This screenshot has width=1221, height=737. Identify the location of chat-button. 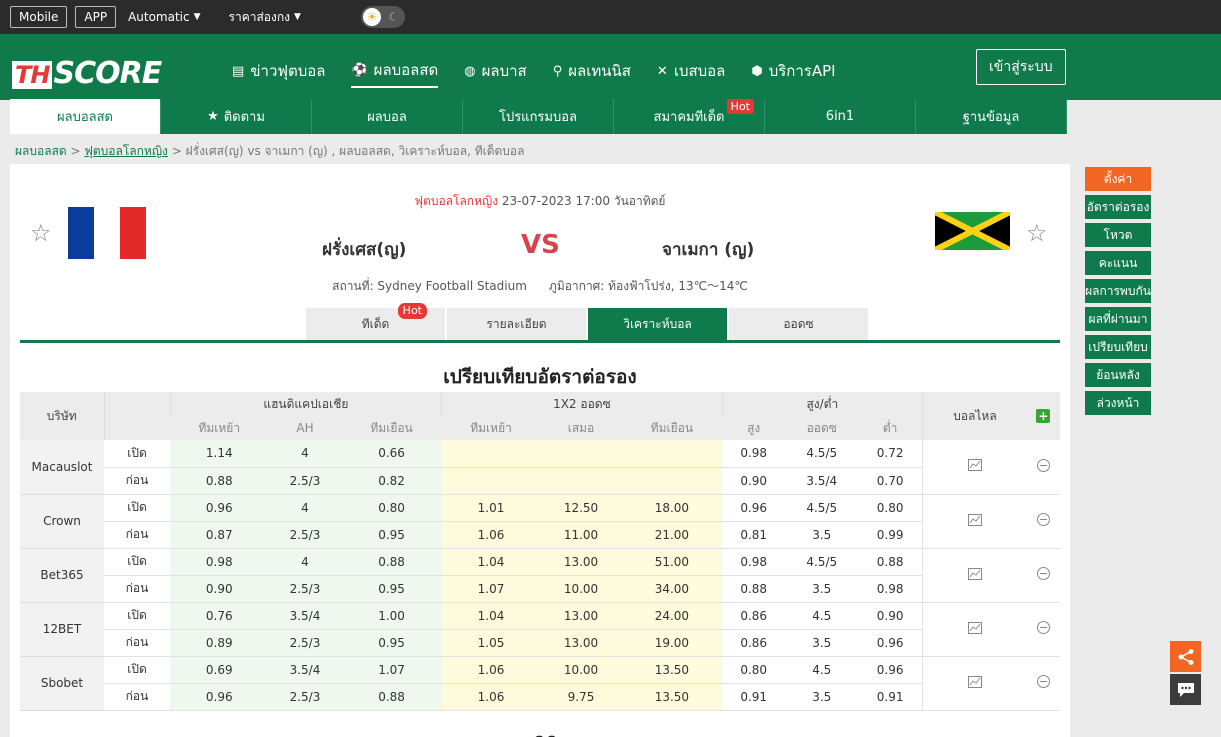
(1185, 689).